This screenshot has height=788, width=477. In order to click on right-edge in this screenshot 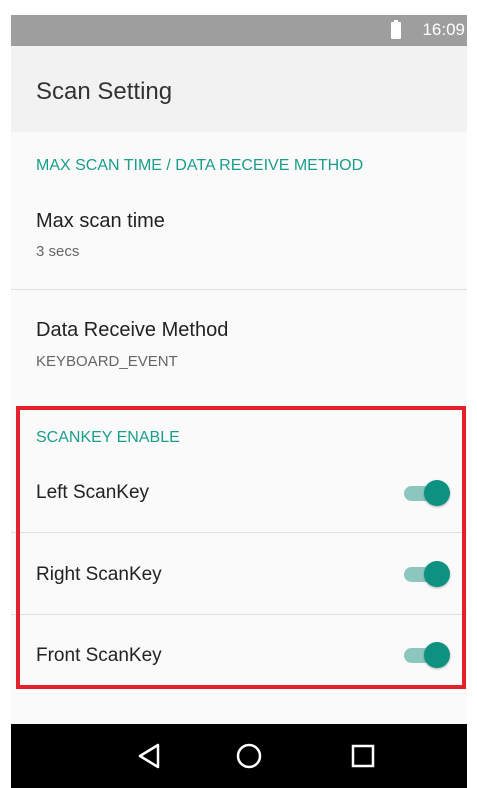, I will do `click(472, 394)`.